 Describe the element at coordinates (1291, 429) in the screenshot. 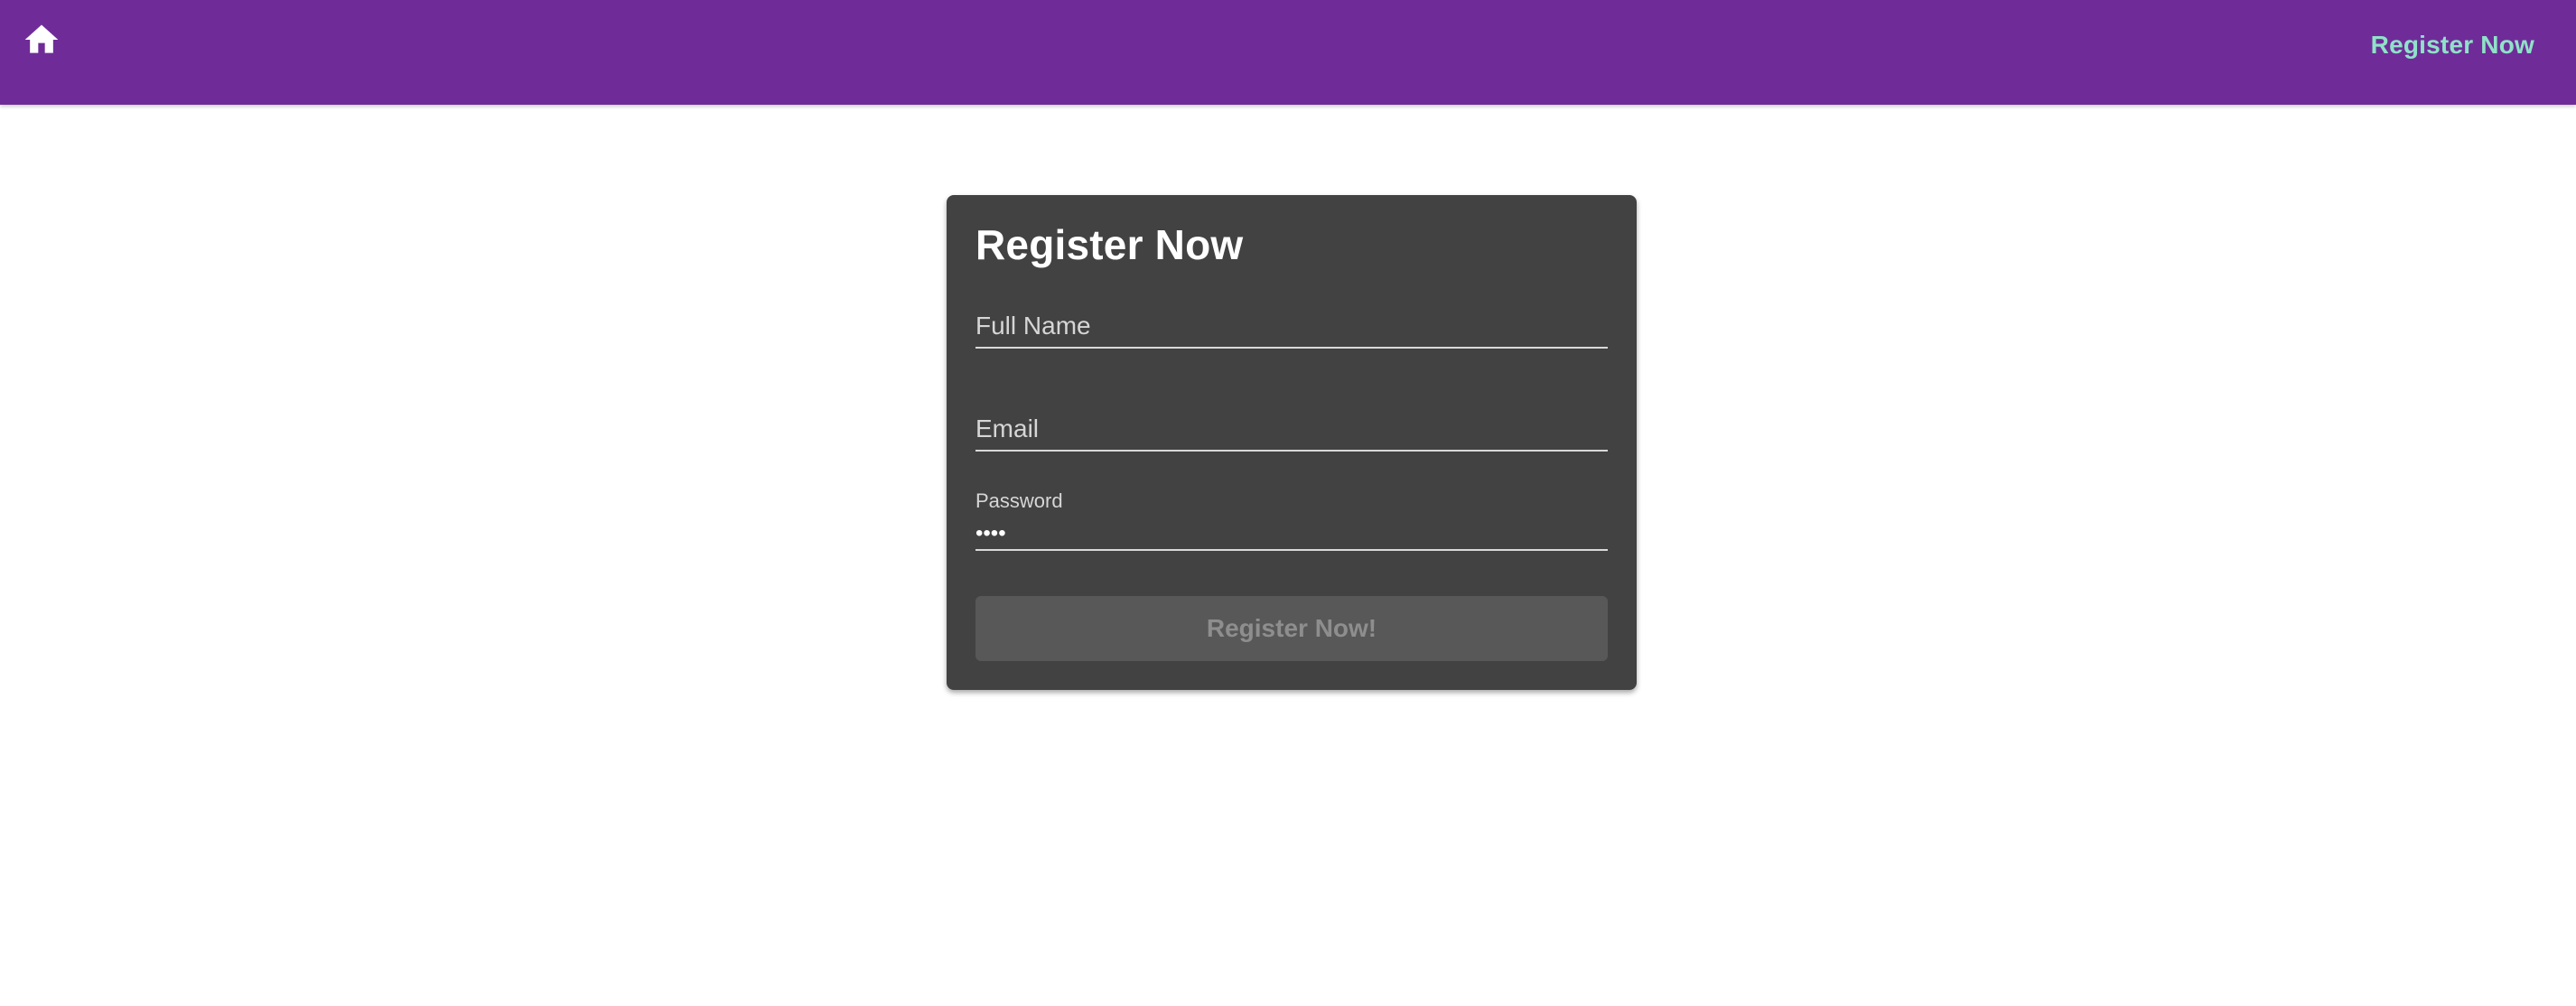

I see `email-input` at that location.